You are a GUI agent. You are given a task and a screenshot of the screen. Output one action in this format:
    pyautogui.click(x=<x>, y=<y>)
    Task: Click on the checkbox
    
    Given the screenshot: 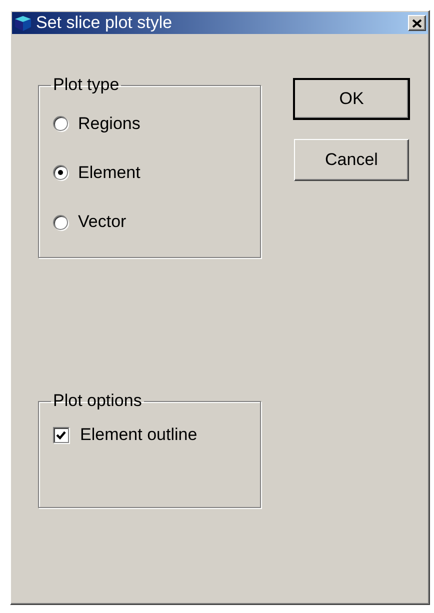 What is the action you would take?
    pyautogui.click(x=61, y=435)
    